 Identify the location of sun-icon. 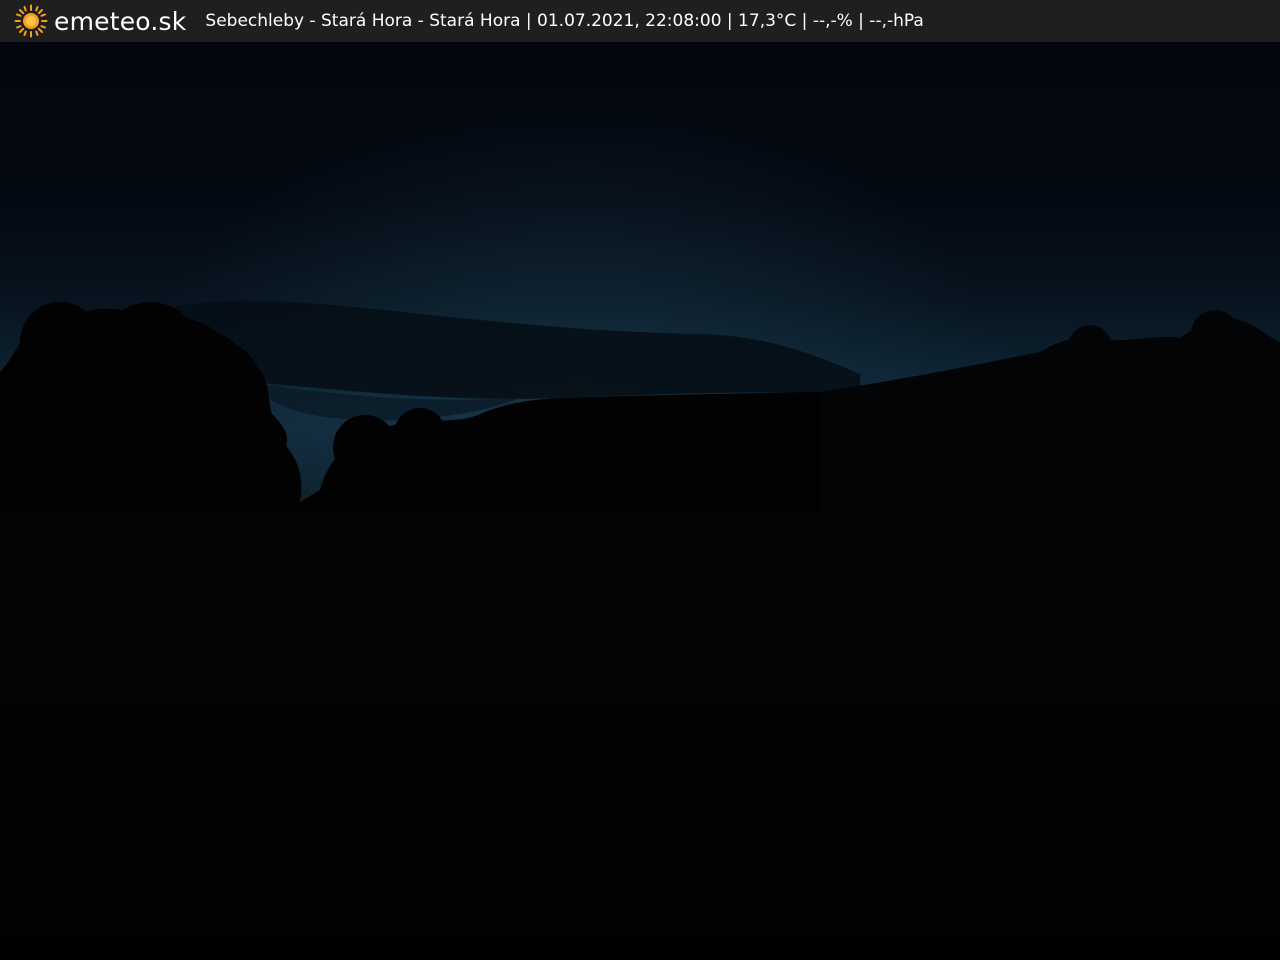
(31, 21).